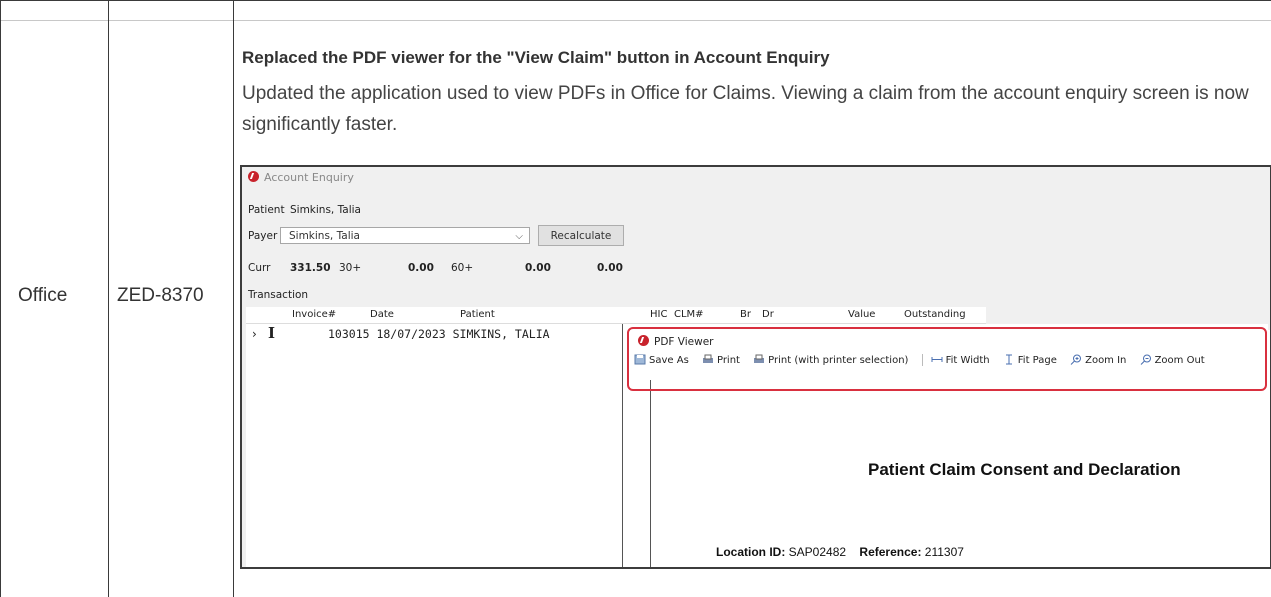  I want to click on product-cell: Office, so click(43, 295).